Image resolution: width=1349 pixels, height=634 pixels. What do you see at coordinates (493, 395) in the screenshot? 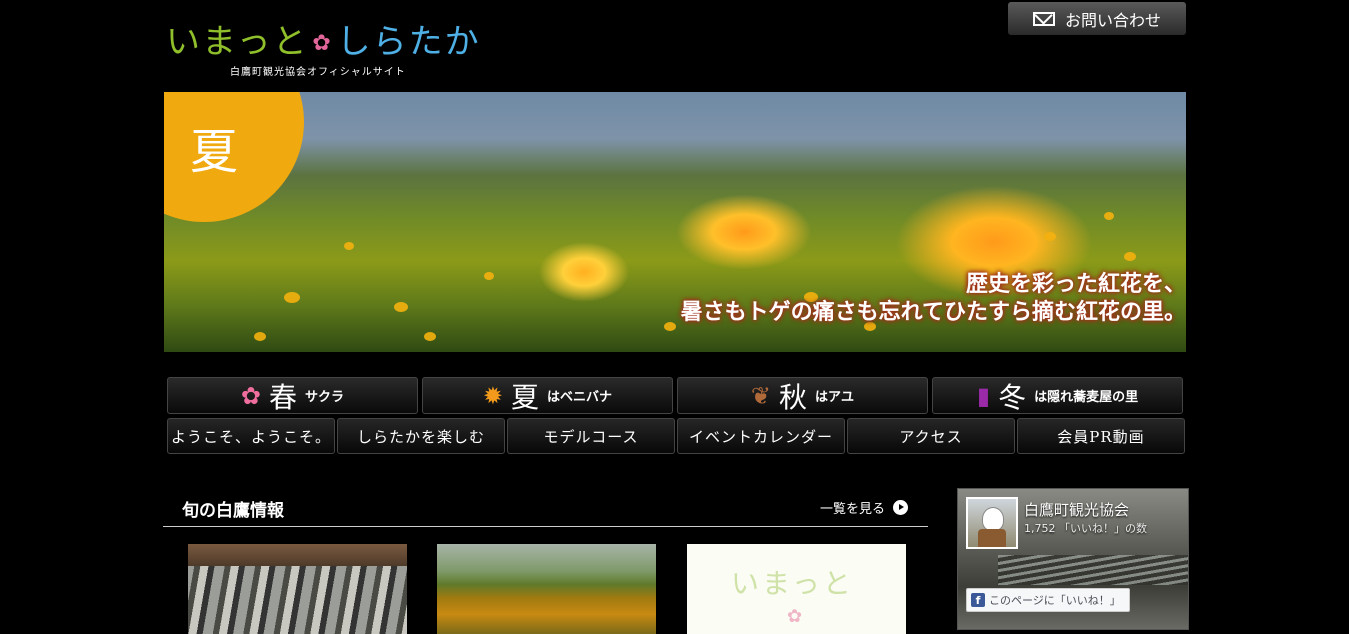
I see `safflower-icon: ✹` at bounding box center [493, 395].